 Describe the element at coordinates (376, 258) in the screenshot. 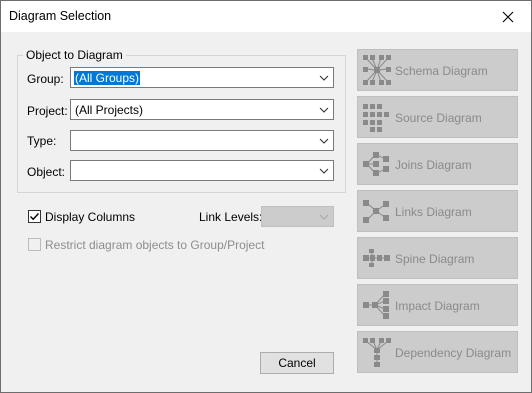

I see `spine-diagram-icon` at that location.